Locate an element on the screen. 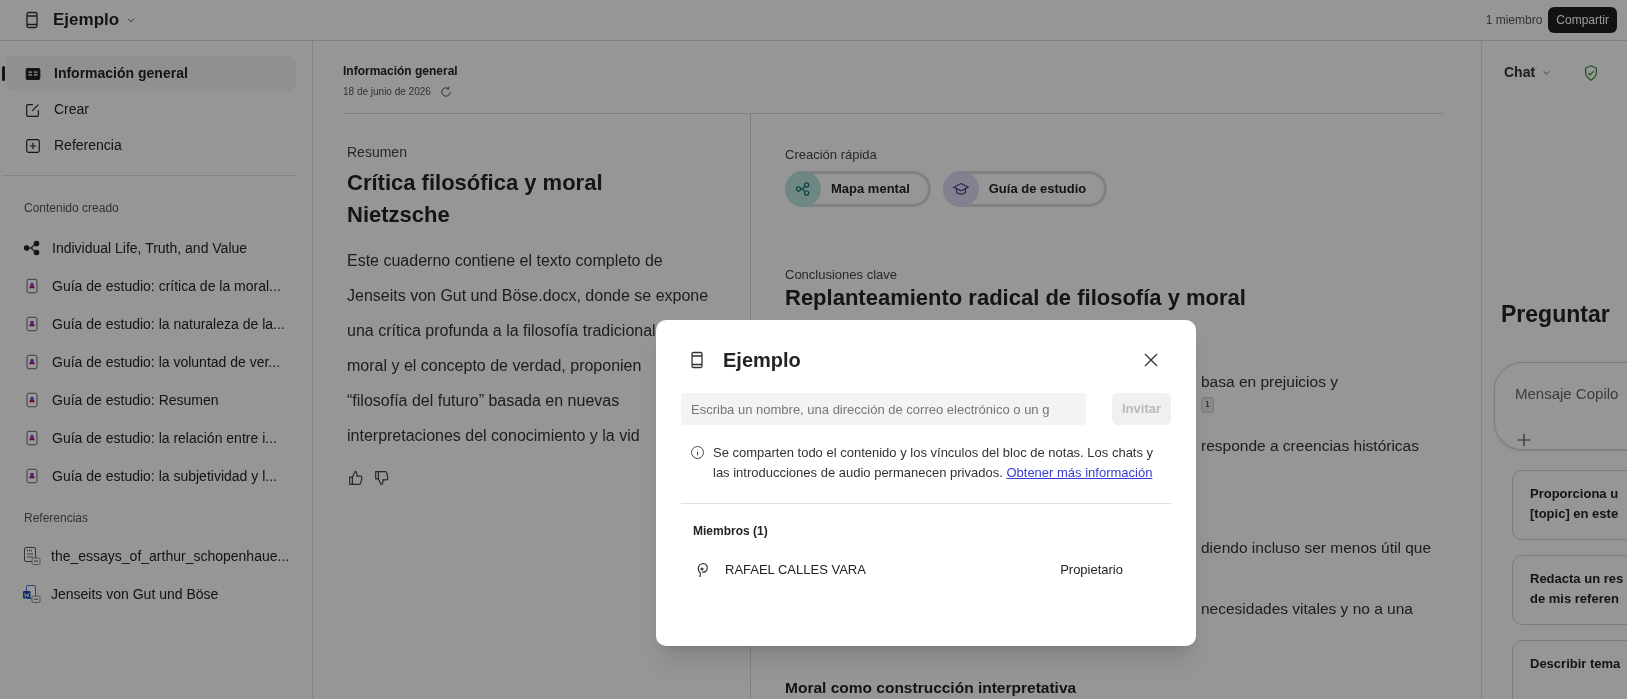  member-count: 1 miembro is located at coordinates (1514, 20).